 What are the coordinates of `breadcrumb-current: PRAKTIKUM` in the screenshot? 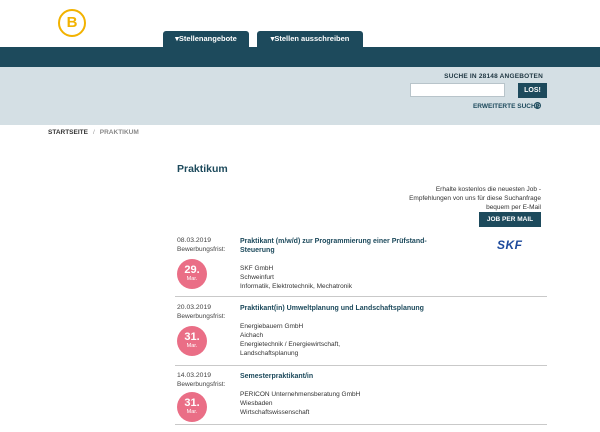 It's located at (119, 132).